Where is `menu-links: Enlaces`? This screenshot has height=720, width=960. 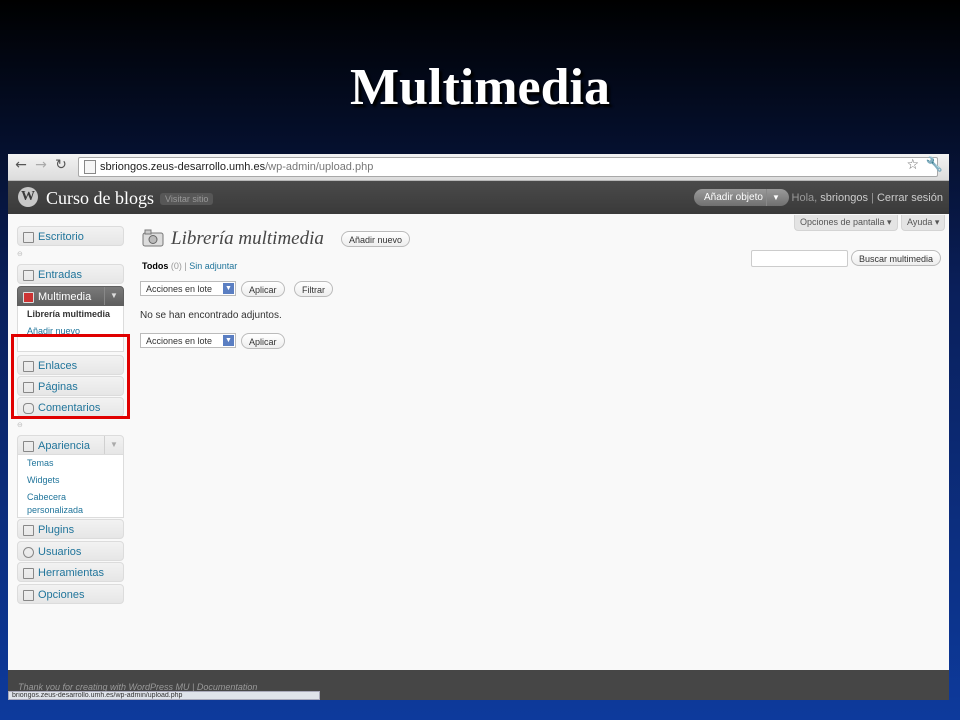 menu-links: Enlaces is located at coordinates (70, 365).